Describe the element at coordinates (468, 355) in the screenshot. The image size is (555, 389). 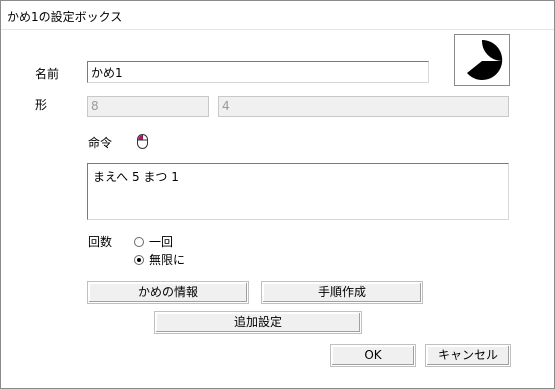
I see `cancel-button: キャンセル` at that location.